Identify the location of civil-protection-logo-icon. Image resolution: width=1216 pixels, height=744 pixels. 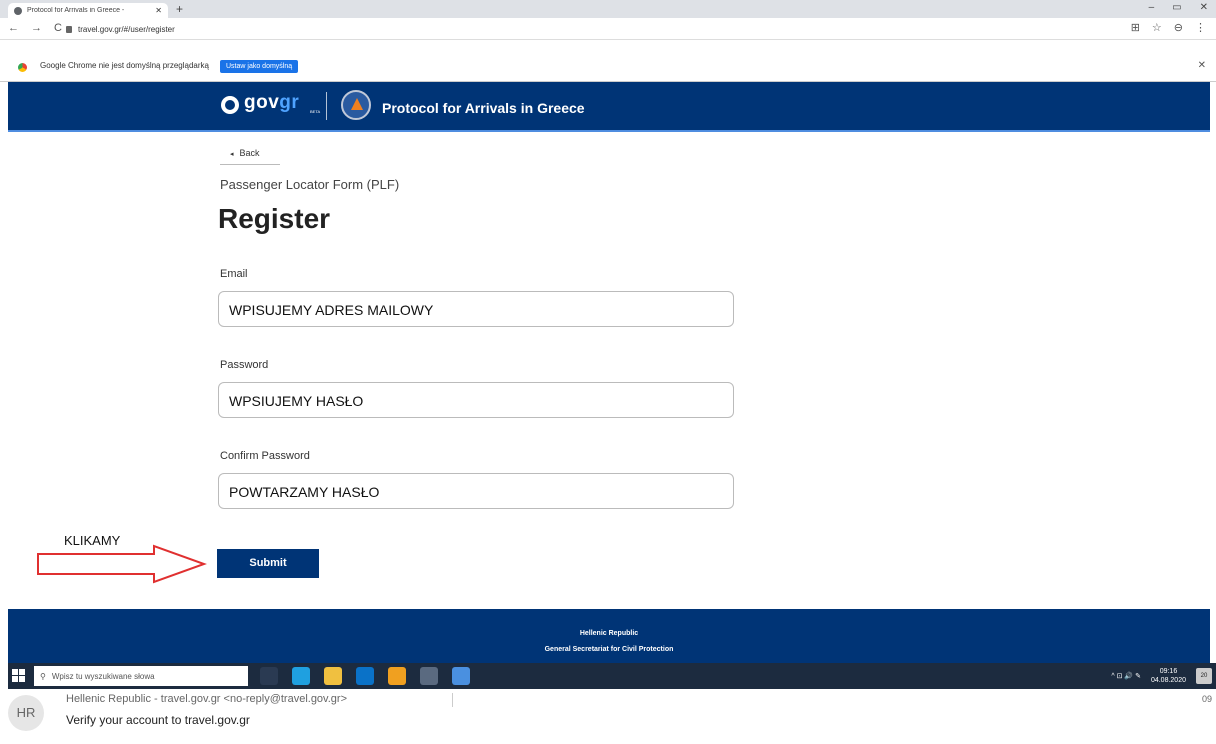
(356, 105).